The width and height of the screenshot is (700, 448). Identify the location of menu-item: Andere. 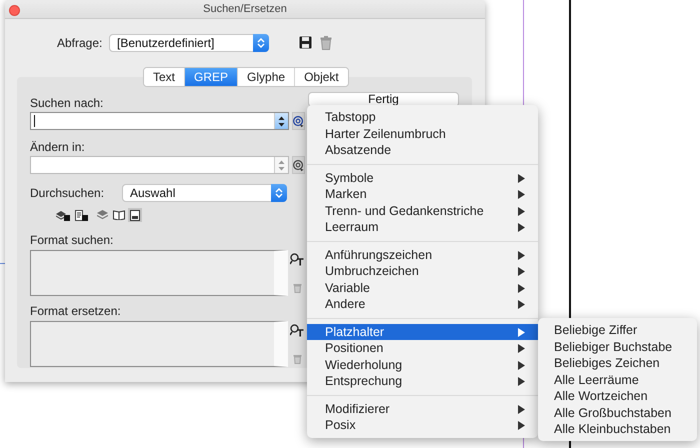
(422, 304).